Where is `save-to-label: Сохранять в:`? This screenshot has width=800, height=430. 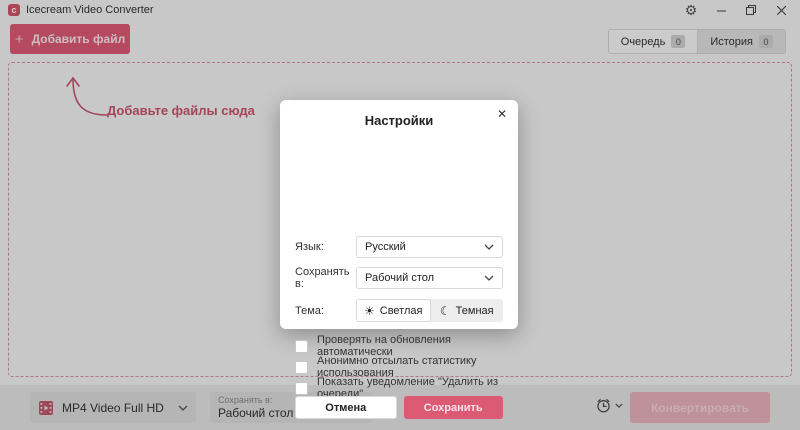
save-to-label: Сохранять в: is located at coordinates (322, 278).